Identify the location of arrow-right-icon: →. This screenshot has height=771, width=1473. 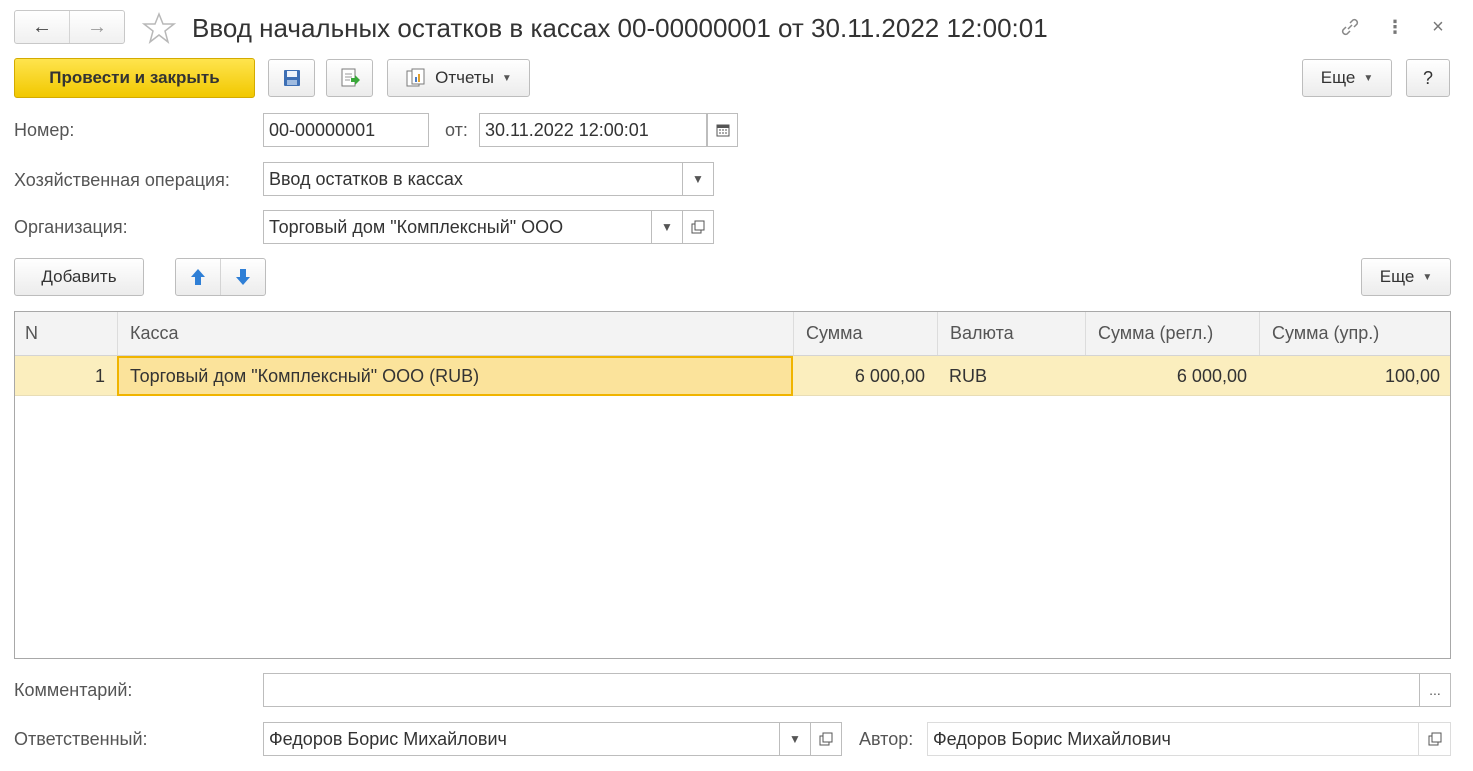
(97, 26).